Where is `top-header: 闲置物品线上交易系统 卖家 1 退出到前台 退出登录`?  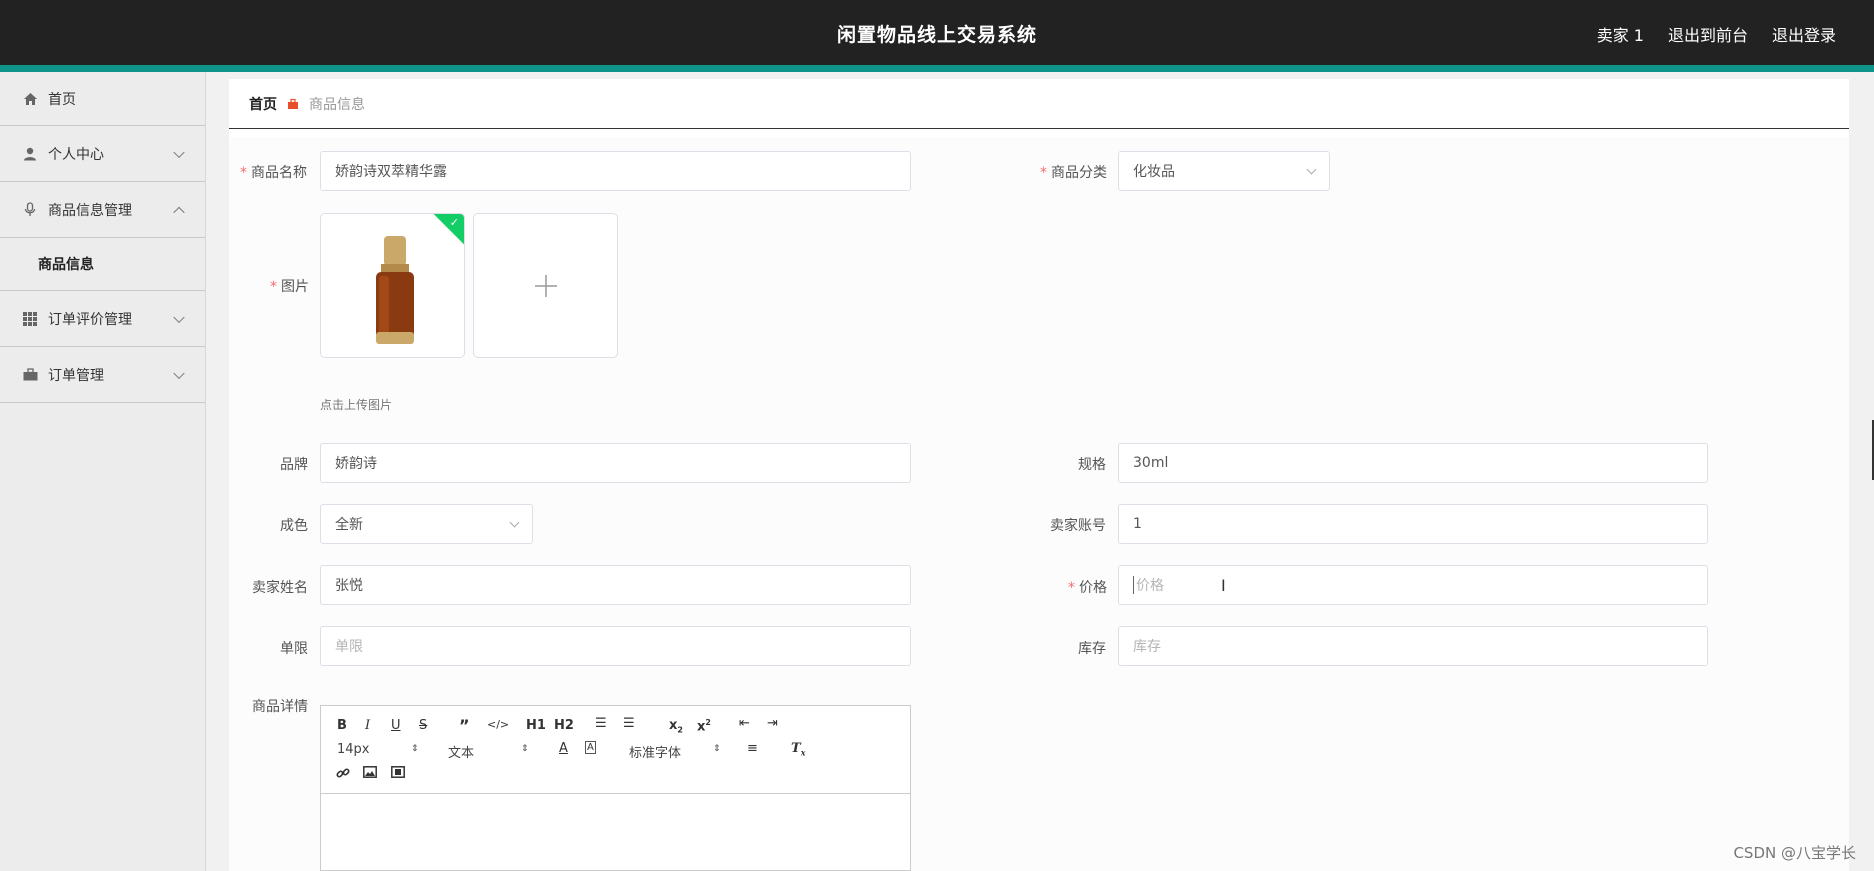
top-header: 闲置物品线上交易系统 卖家 1 退出到前台 退出登录 is located at coordinates (937, 36).